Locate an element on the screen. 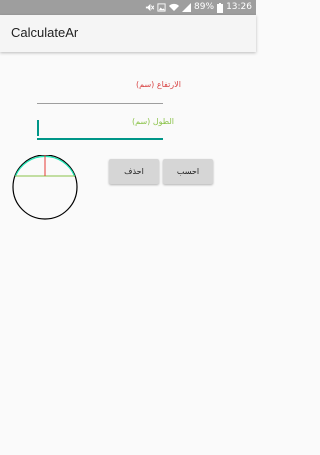 The image size is (320, 455). status-icons: 89% 13:26 is located at coordinates (198, 7).